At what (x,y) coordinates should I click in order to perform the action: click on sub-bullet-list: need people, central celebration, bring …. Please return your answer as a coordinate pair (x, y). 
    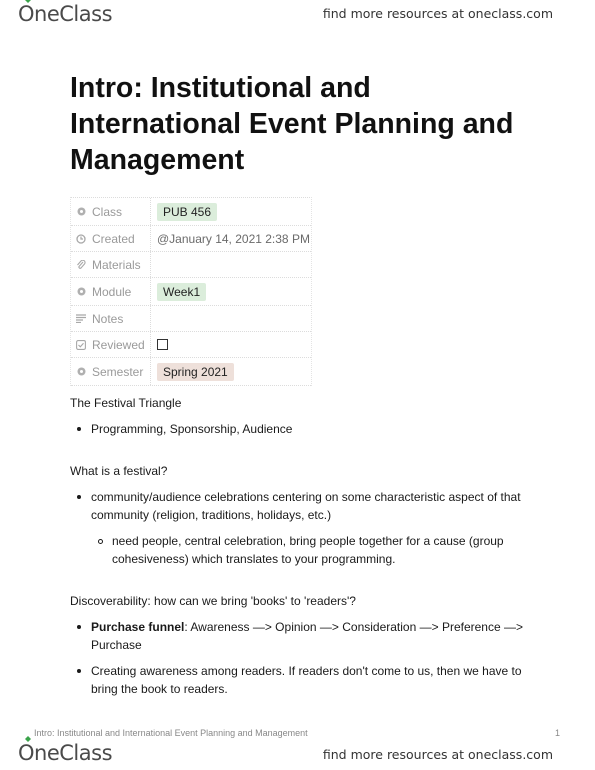
    Looking at the image, I should click on (300, 550).